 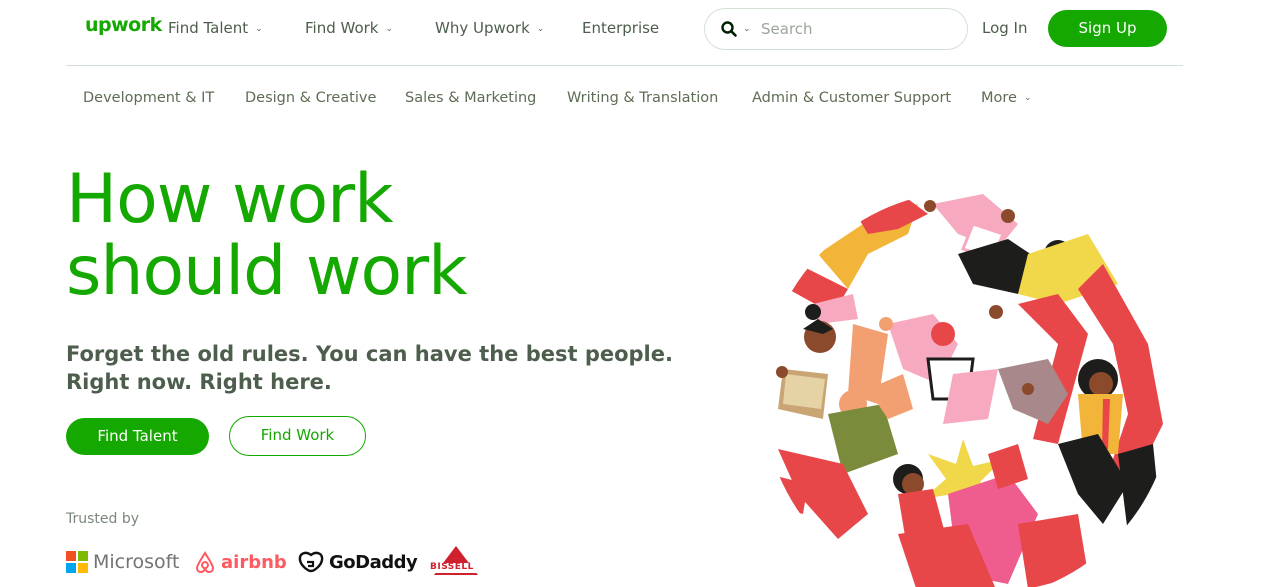 I want to click on godaddy-logo: GoDaddy, so click(x=358, y=562).